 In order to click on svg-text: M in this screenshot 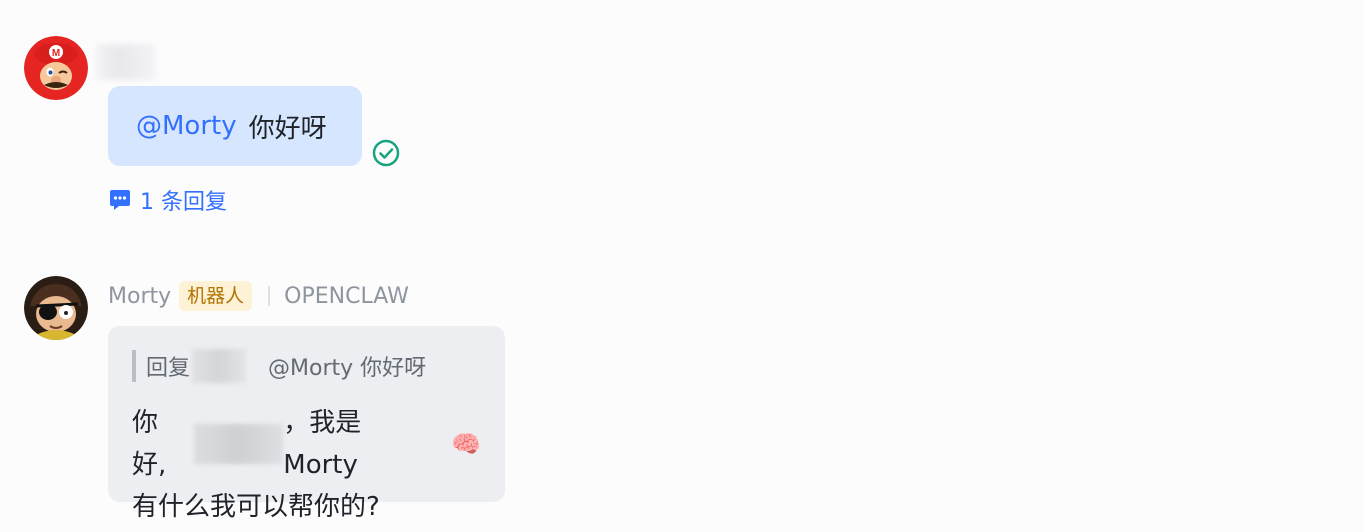, I will do `click(56, 53)`.